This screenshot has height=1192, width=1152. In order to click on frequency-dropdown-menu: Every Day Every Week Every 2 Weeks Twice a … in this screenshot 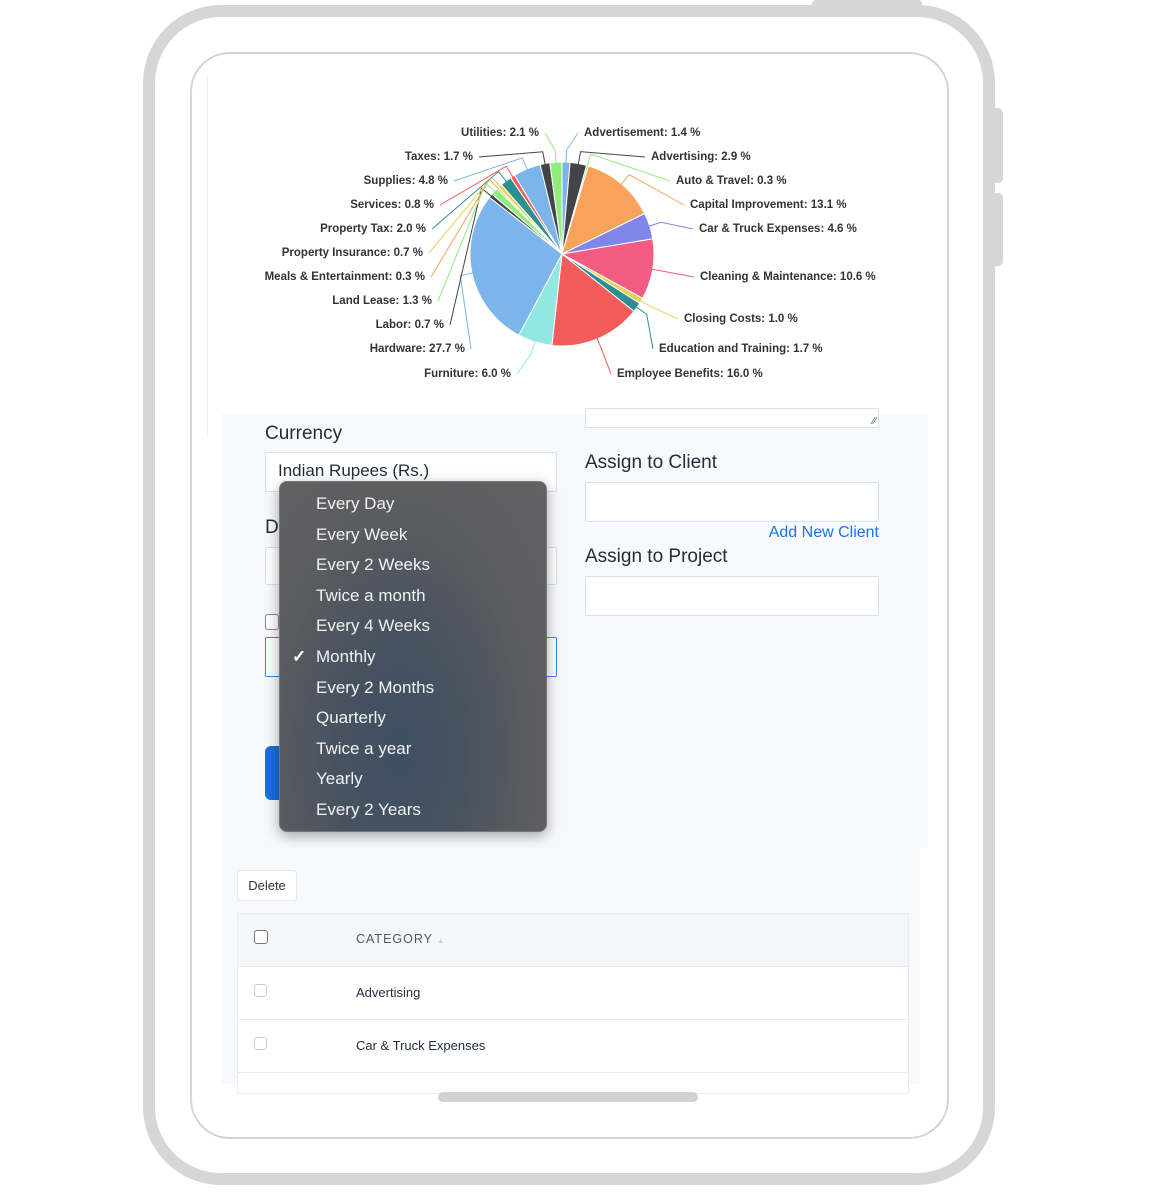, I will do `click(413, 656)`.